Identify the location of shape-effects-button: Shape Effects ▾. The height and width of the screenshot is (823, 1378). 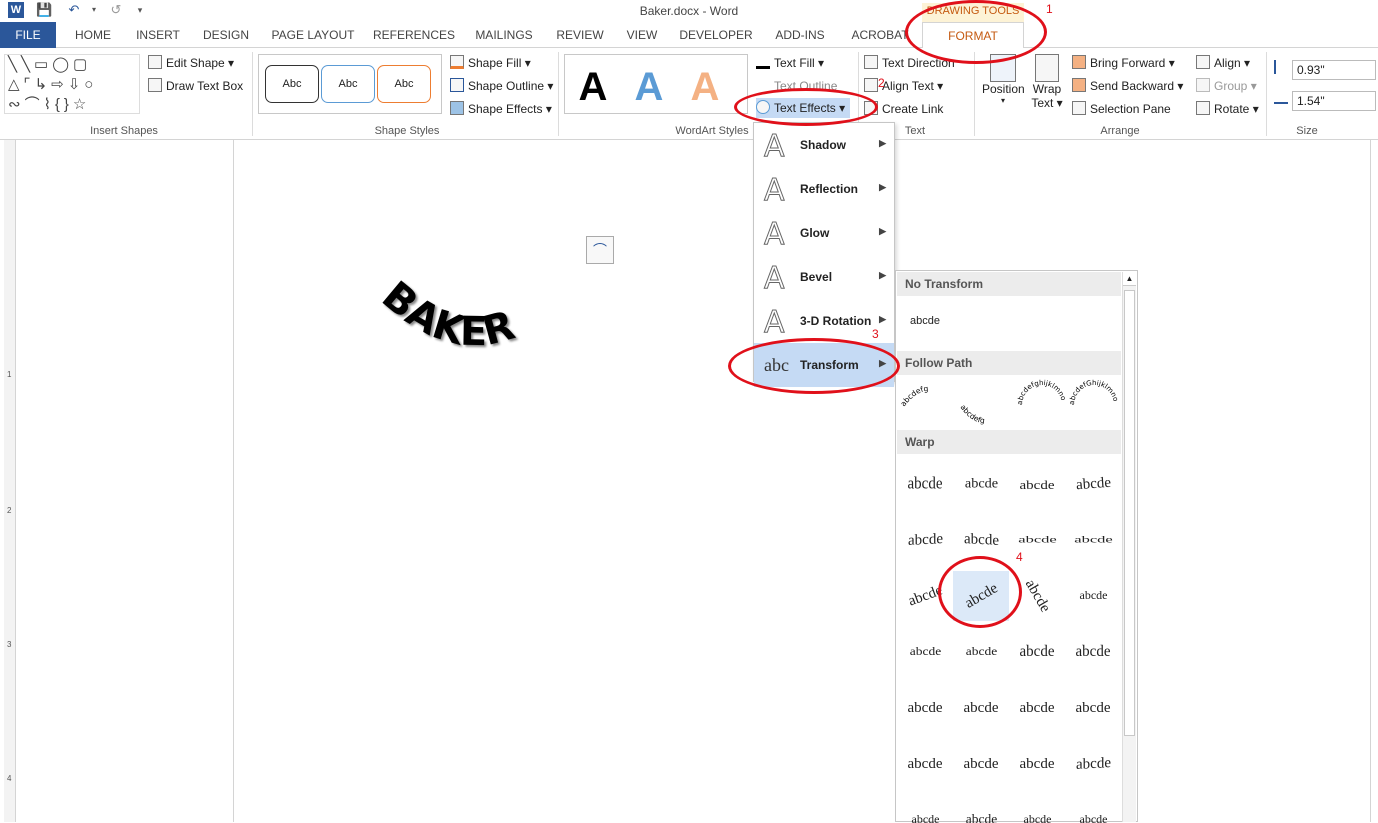
(501, 108).